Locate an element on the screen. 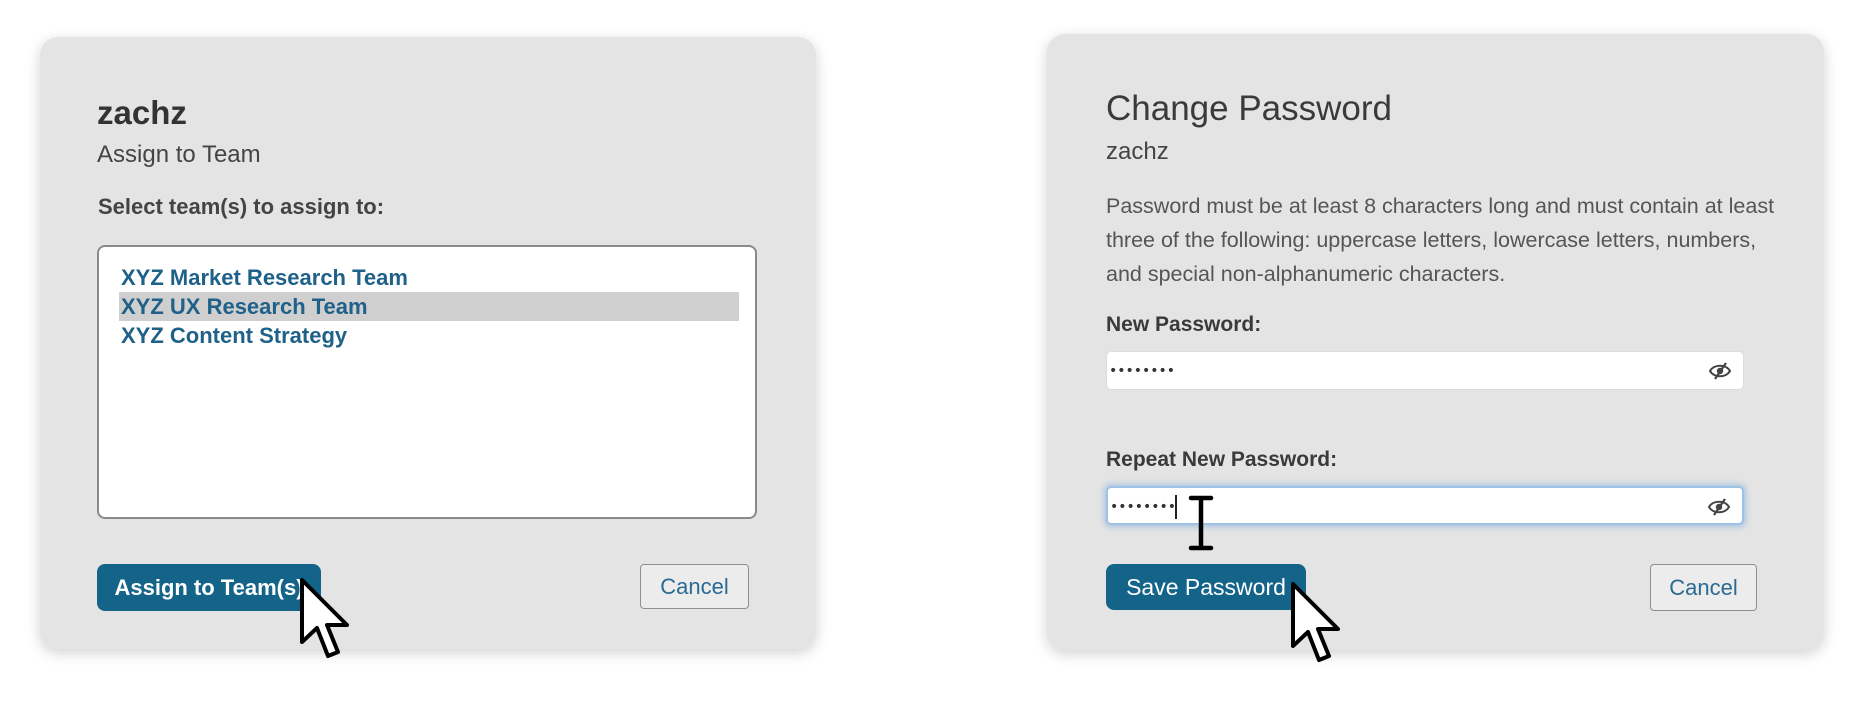  save-password-button: Save Password is located at coordinates (1206, 587).